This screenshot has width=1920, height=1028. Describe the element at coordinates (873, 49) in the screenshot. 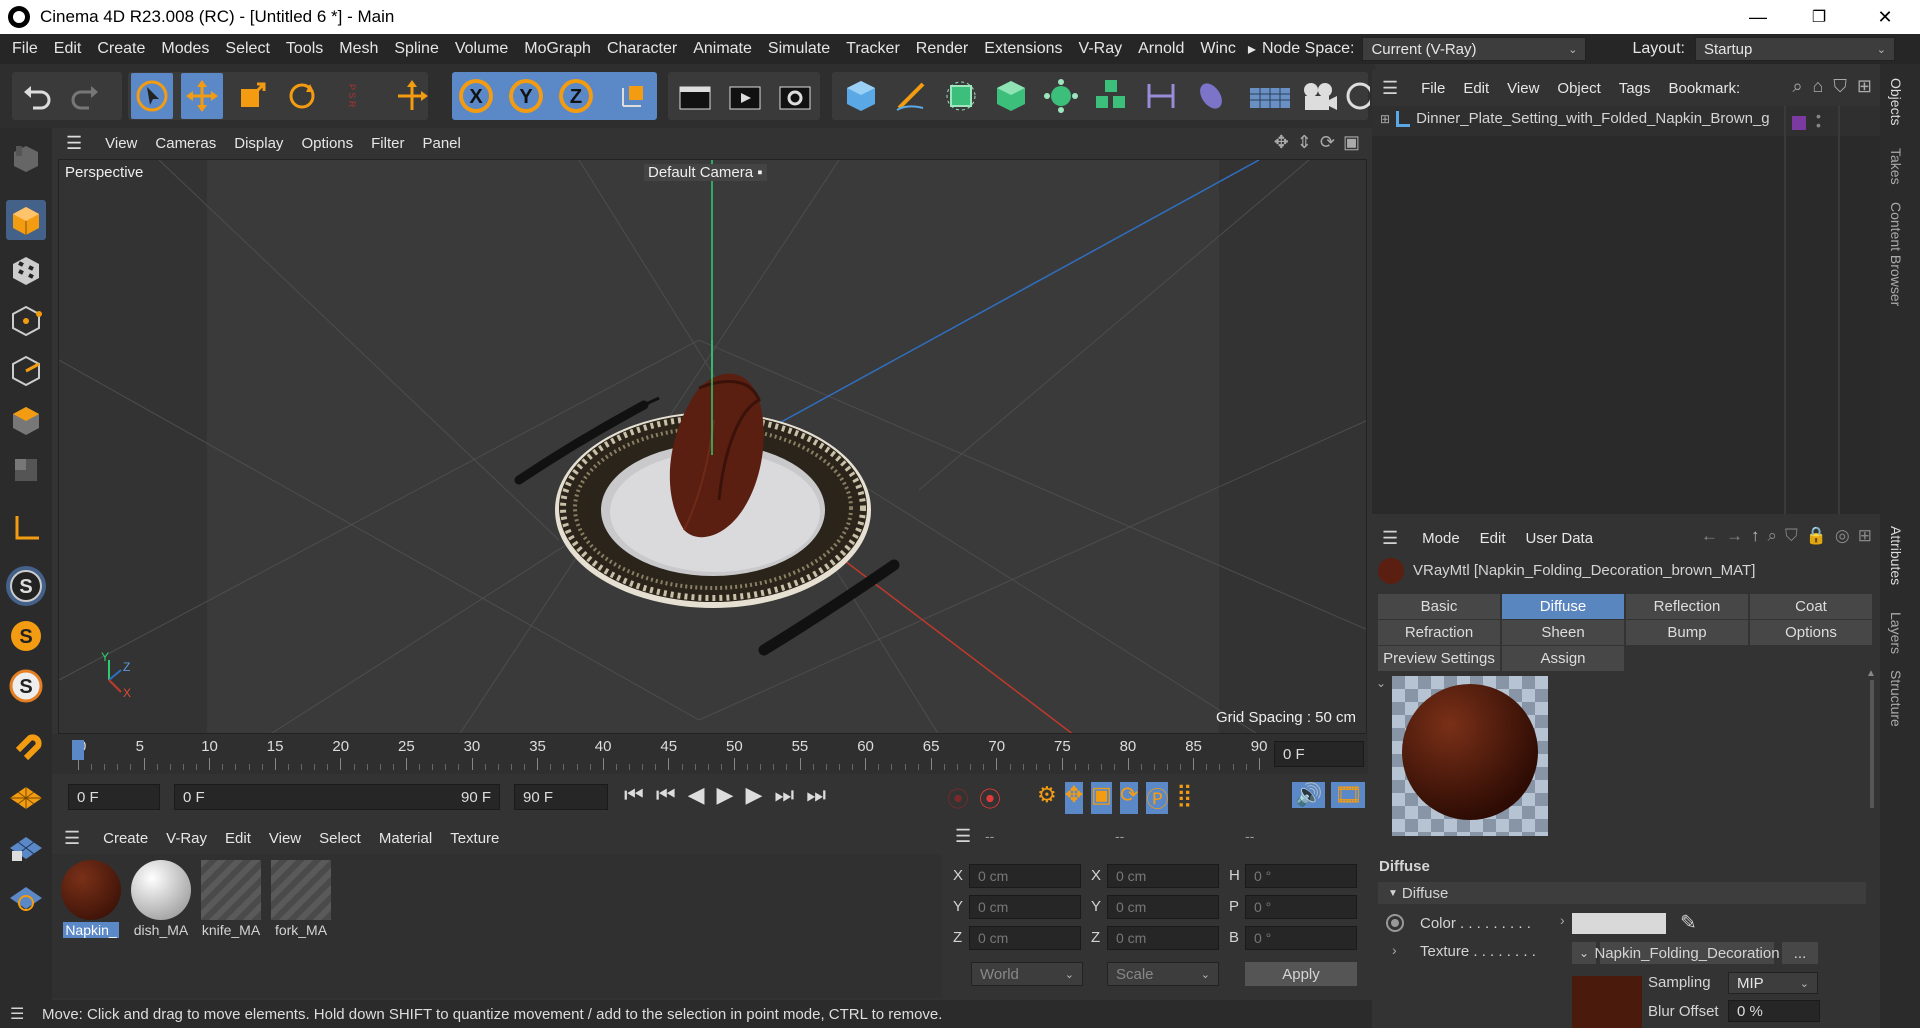

I see `menu-tracker: Tracker` at that location.